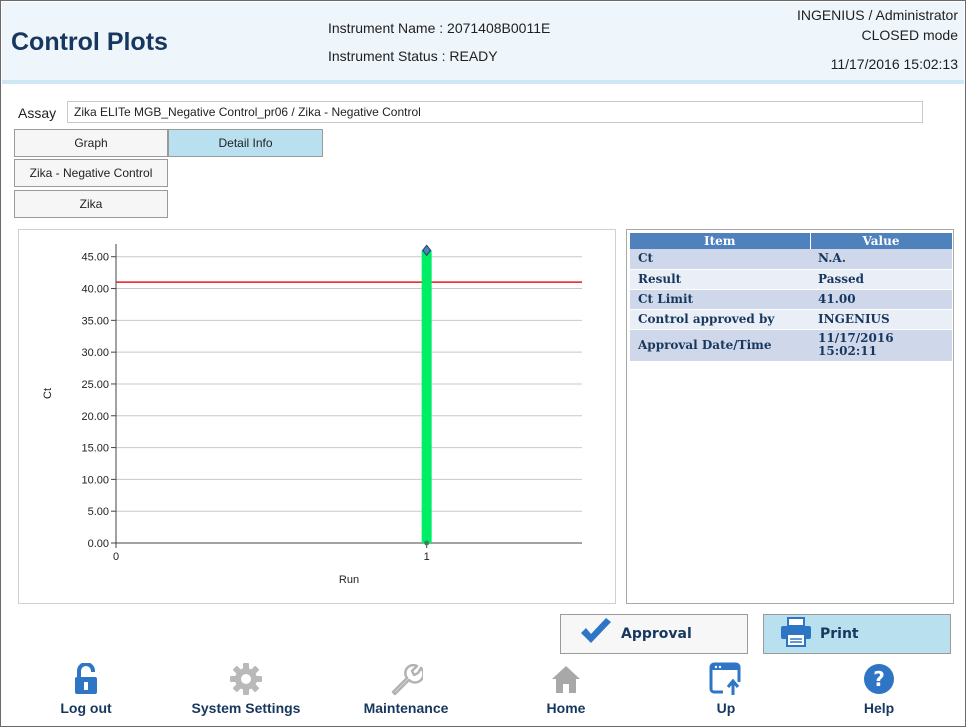  Describe the element at coordinates (95, 353) in the screenshot. I see `y-tick-label: 30.00` at that location.